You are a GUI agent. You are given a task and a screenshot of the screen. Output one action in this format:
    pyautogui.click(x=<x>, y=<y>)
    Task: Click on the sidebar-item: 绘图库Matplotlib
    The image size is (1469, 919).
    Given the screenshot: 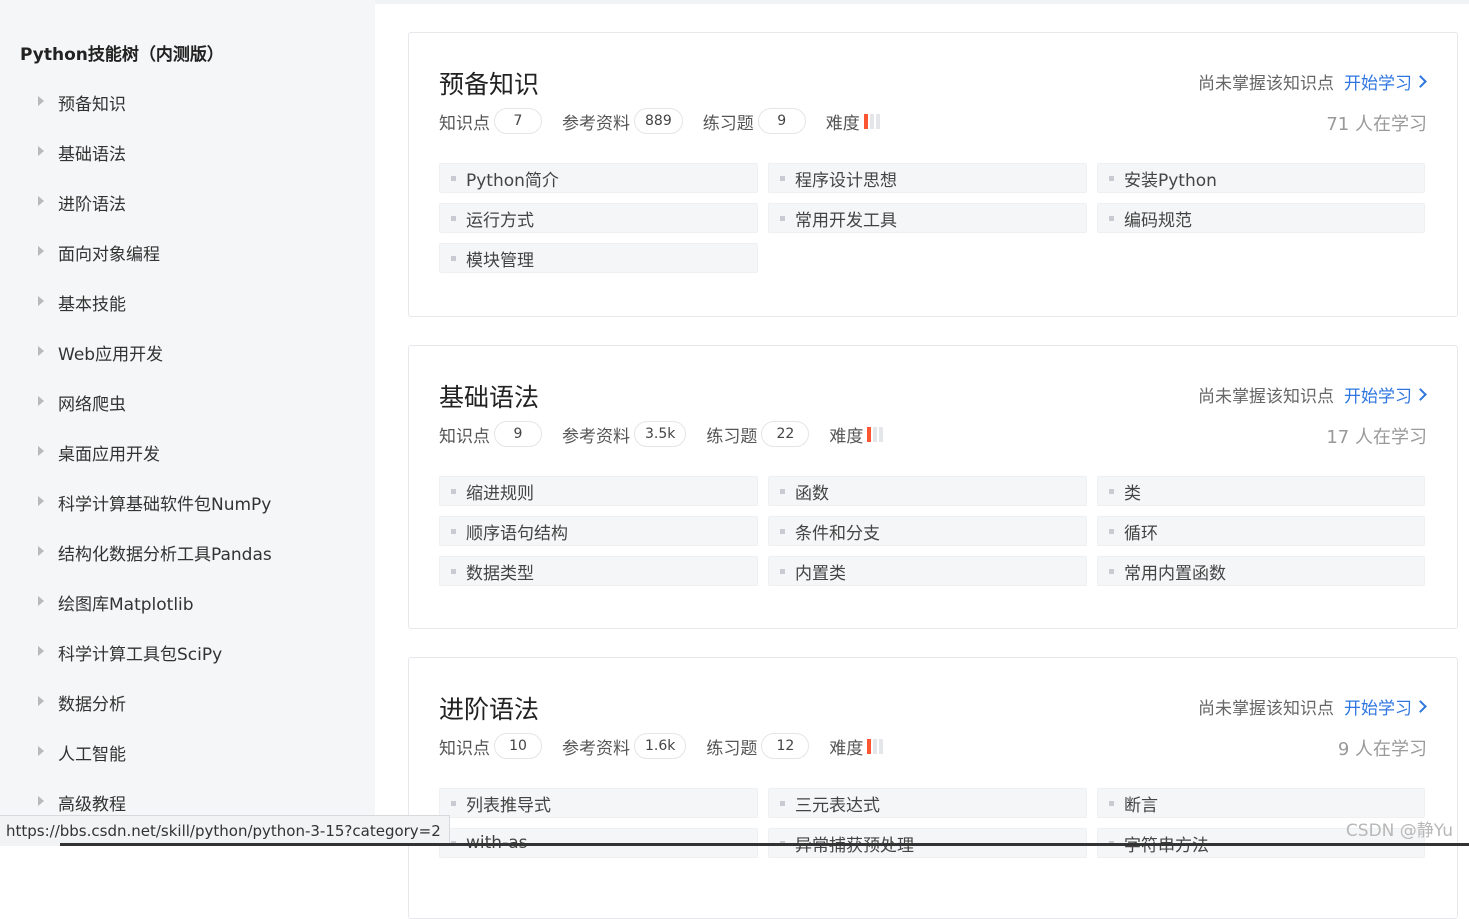 What is the action you would take?
    pyautogui.click(x=187, y=602)
    